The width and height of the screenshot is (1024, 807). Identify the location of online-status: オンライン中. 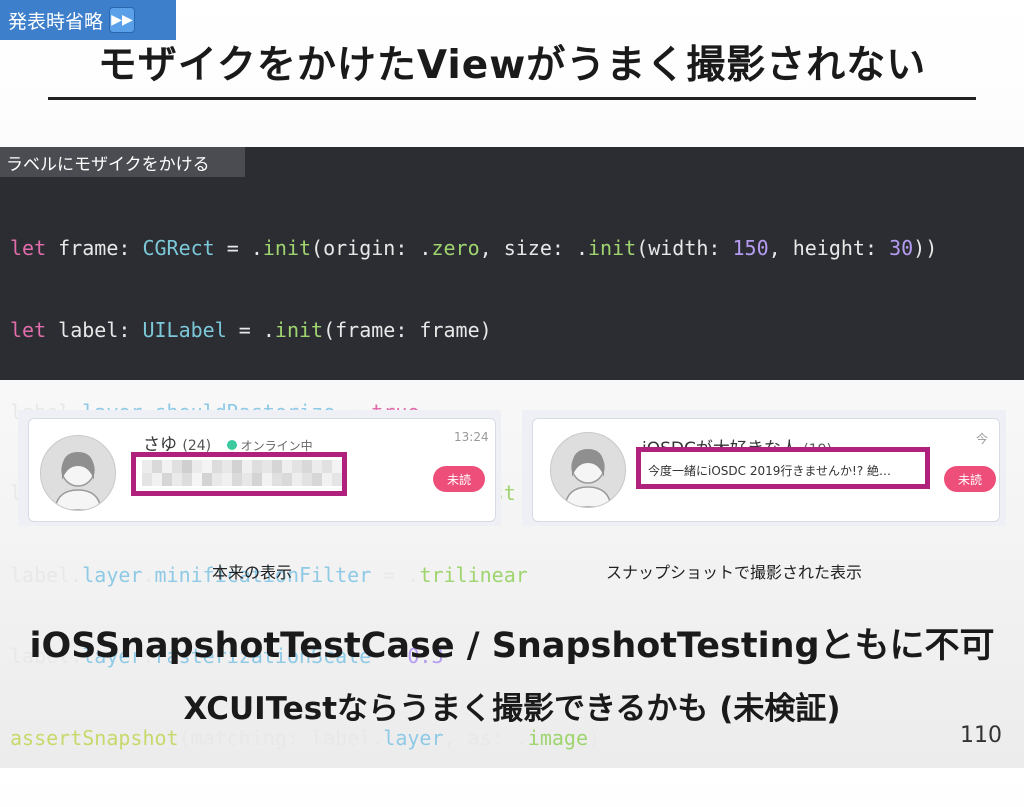
(276, 446).